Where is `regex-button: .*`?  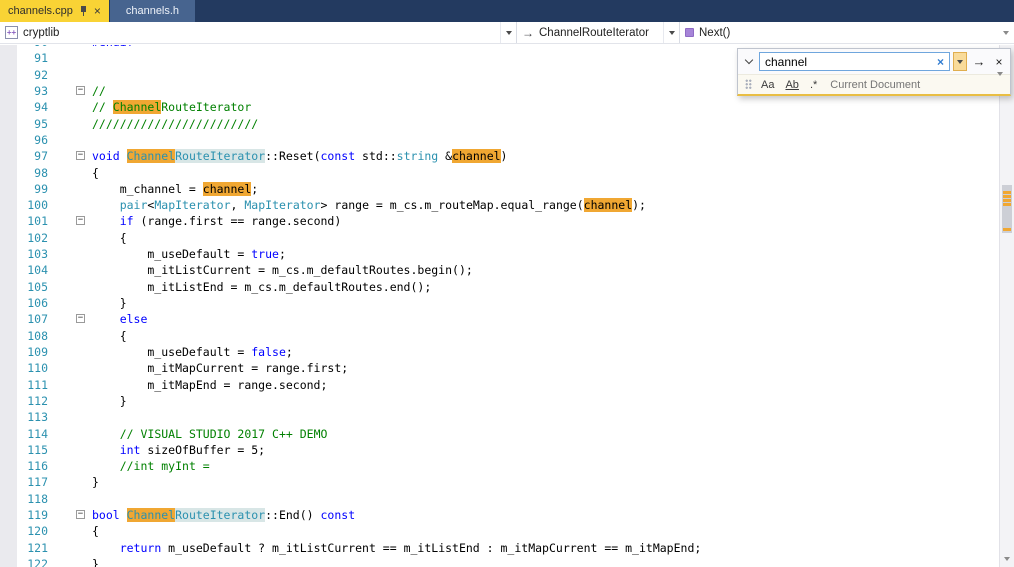 regex-button: .* is located at coordinates (813, 85).